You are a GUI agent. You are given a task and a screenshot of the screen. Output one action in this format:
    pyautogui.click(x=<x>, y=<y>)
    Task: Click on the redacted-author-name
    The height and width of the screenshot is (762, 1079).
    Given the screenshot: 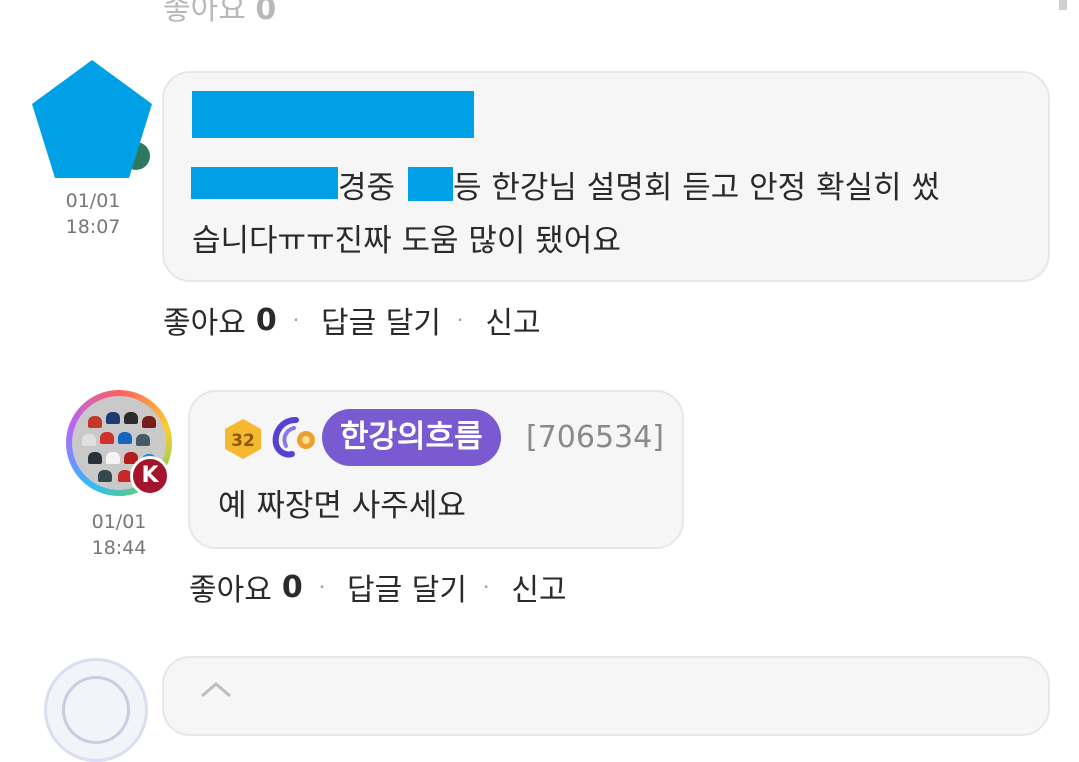 What is the action you would take?
    pyautogui.click(x=333, y=114)
    